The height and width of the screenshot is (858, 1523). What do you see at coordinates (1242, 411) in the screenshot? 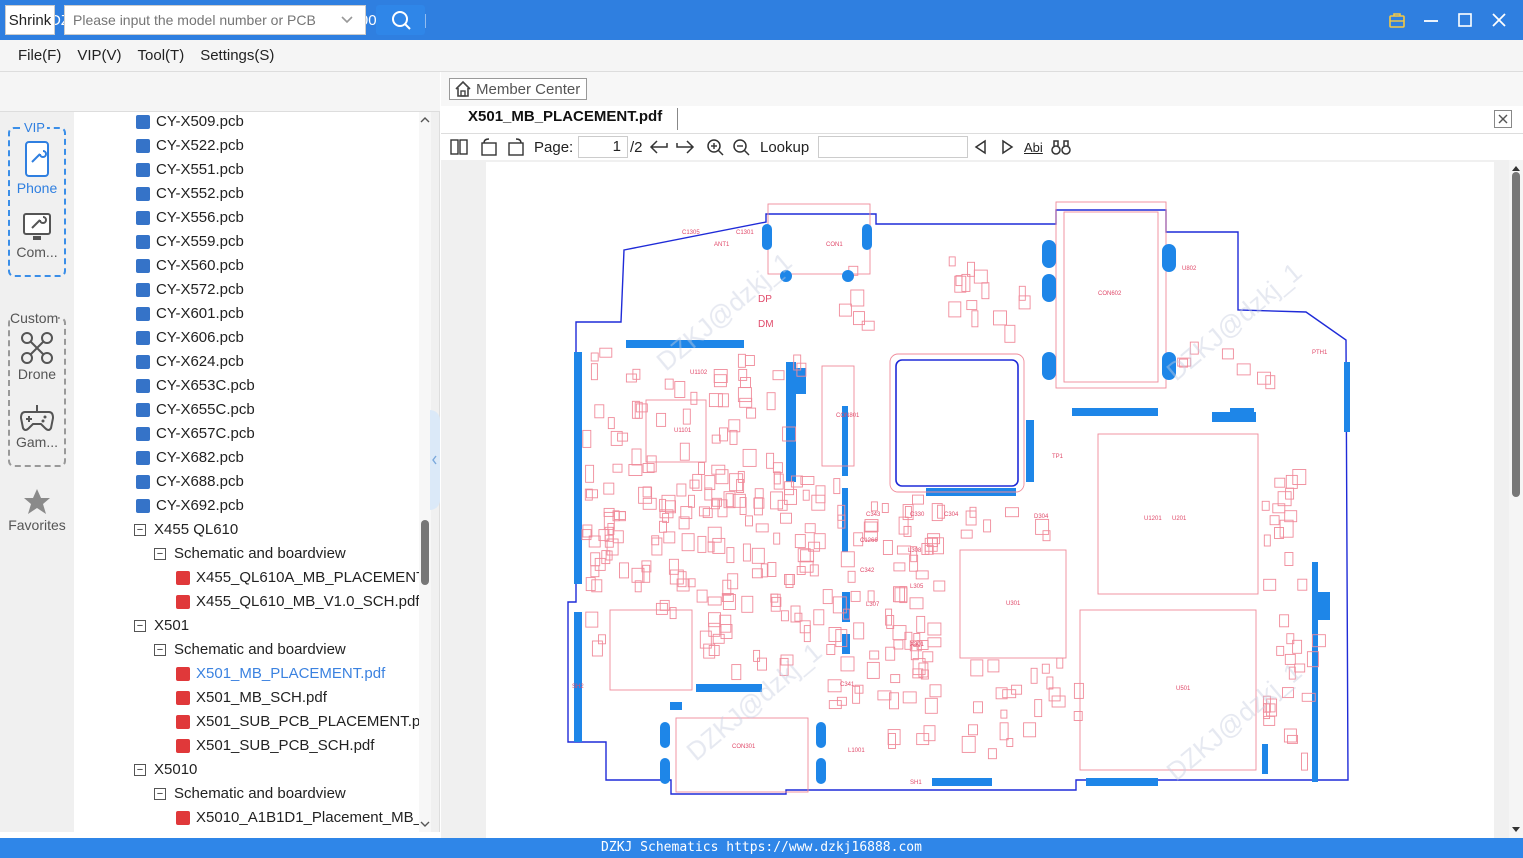
I see `blue-pad` at bounding box center [1242, 411].